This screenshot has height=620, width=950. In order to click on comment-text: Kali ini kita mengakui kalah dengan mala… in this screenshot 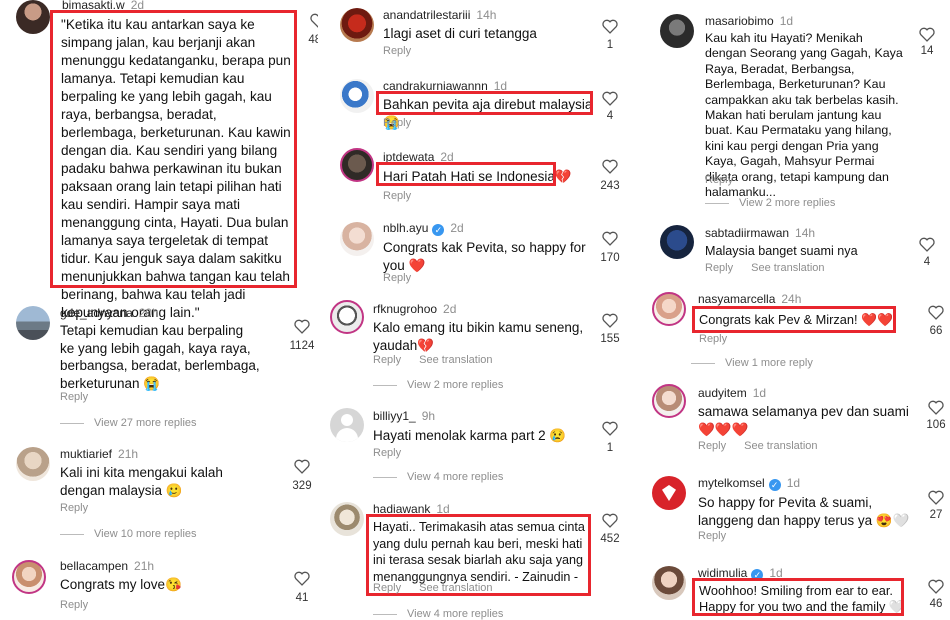, I will do `click(141, 481)`.